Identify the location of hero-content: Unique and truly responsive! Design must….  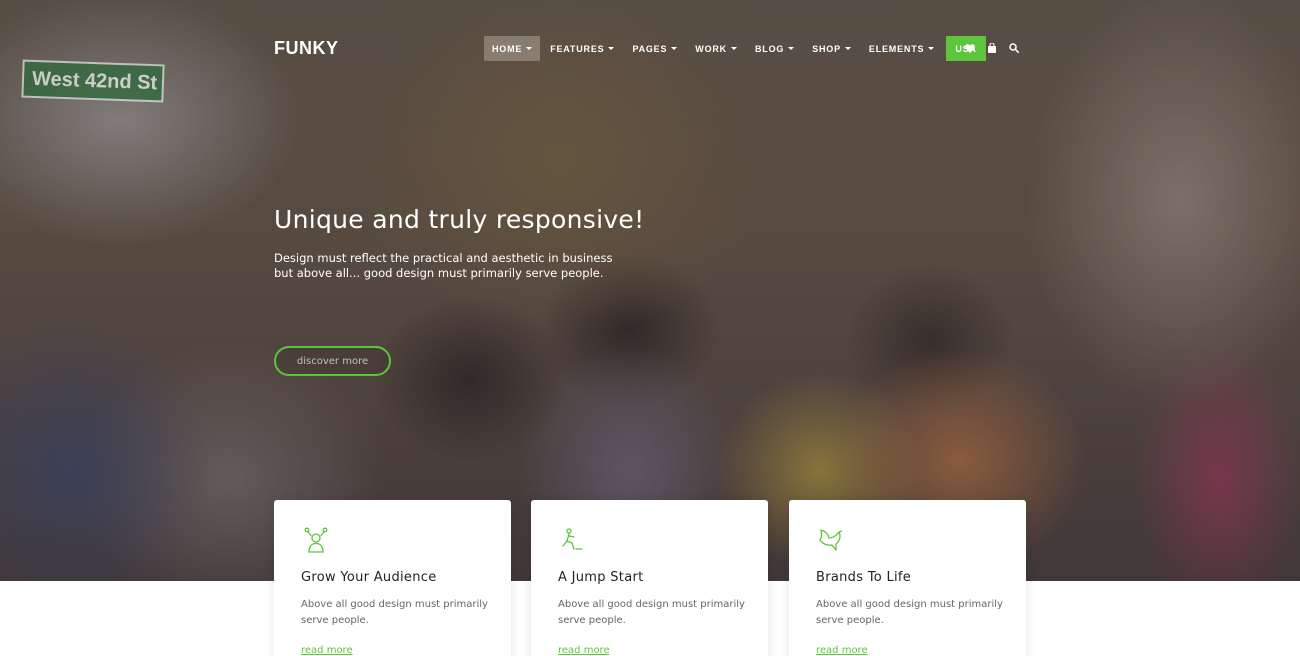
(464, 290).